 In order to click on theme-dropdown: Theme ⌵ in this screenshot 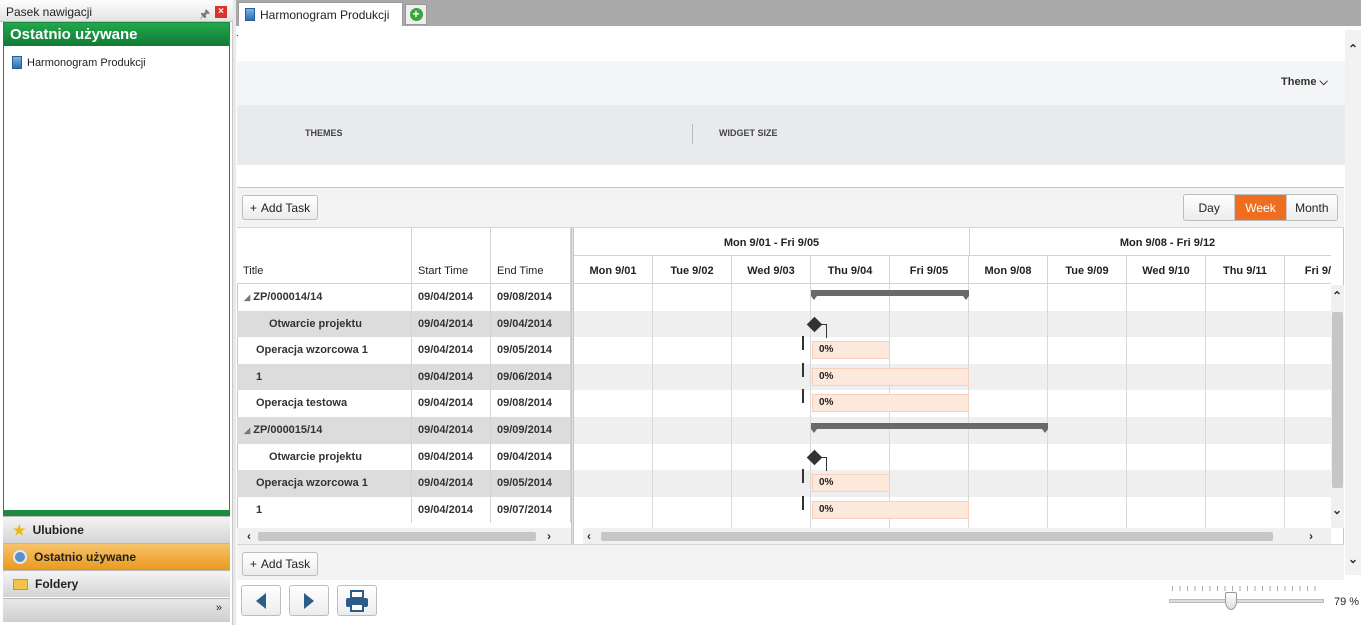, I will do `click(1304, 82)`.